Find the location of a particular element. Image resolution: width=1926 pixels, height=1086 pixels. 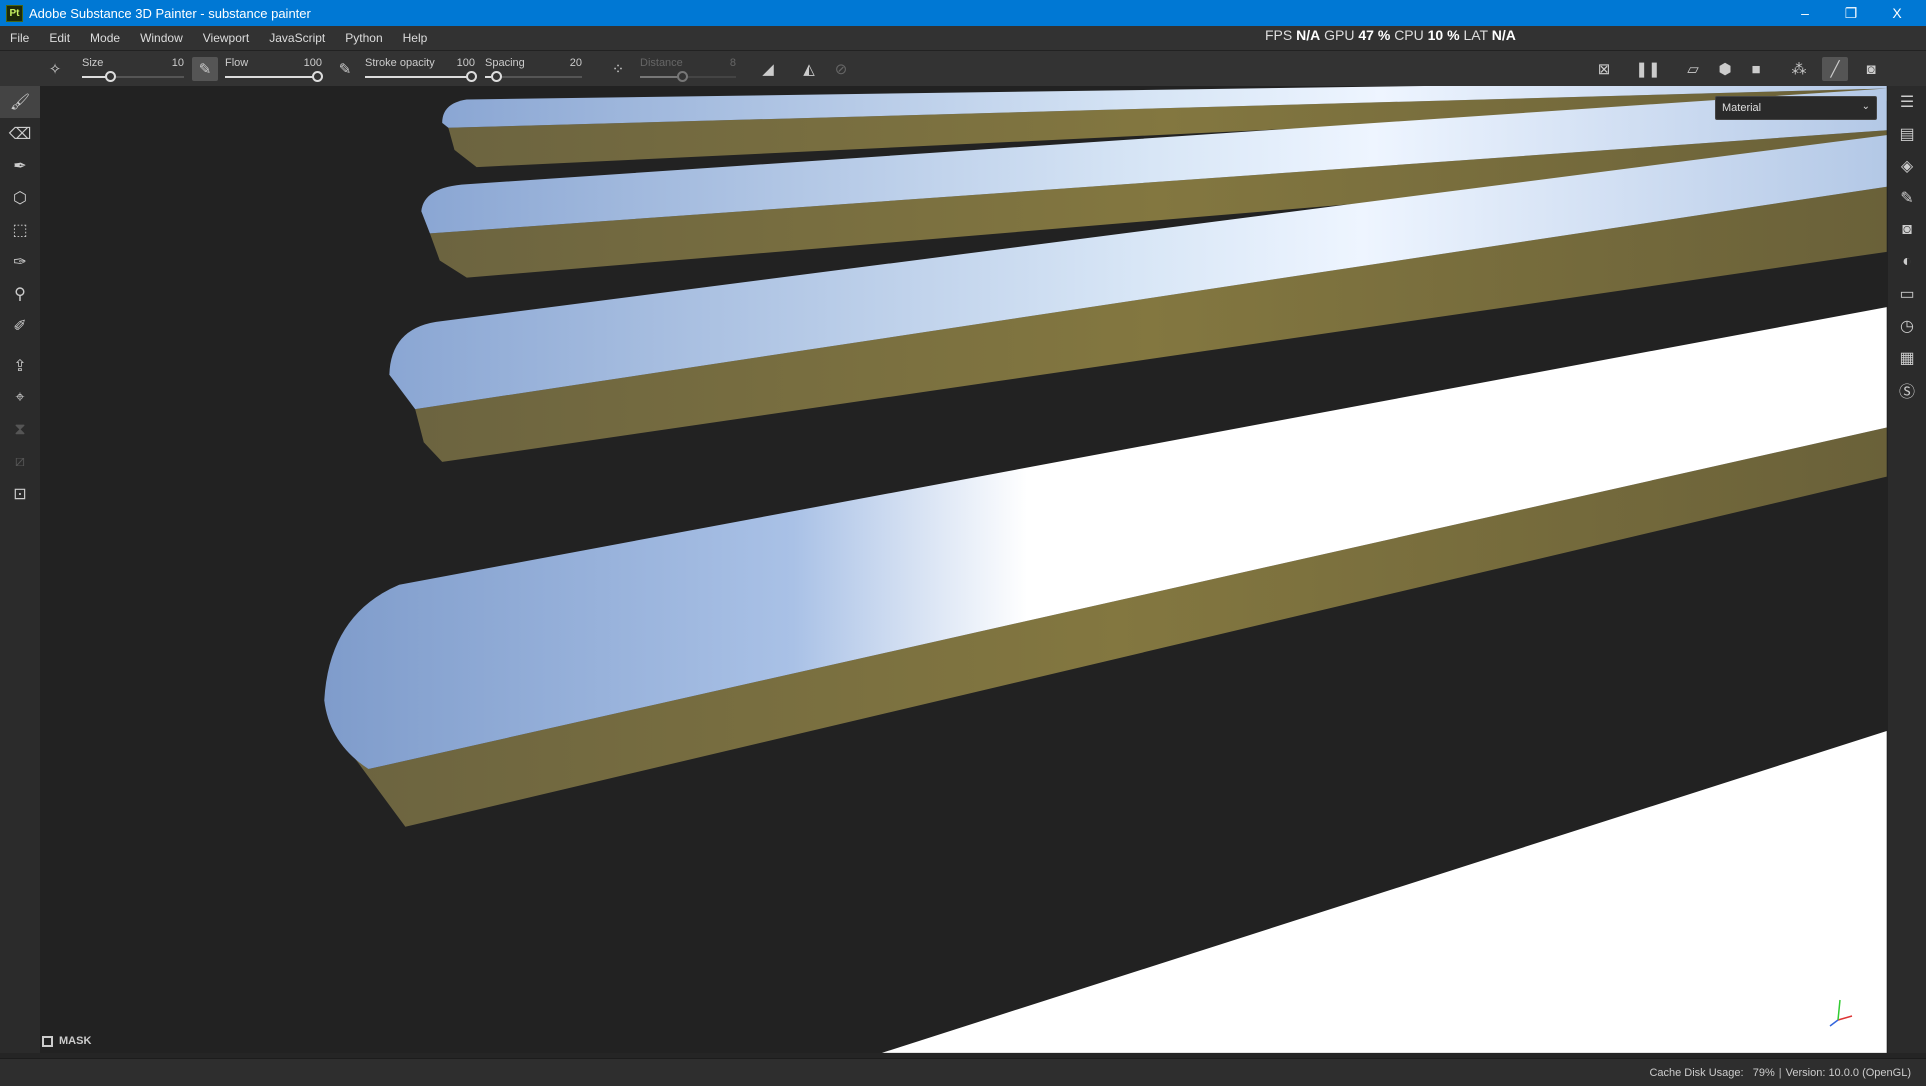

pressure-size-toggle-icon: ✎ is located at coordinates (205, 69).